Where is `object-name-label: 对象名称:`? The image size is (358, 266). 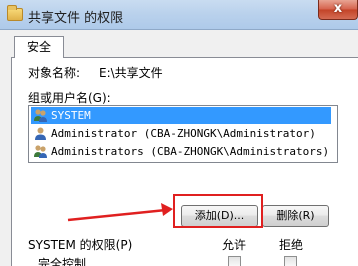
object-name-label: 对象名称: is located at coordinates (54, 73).